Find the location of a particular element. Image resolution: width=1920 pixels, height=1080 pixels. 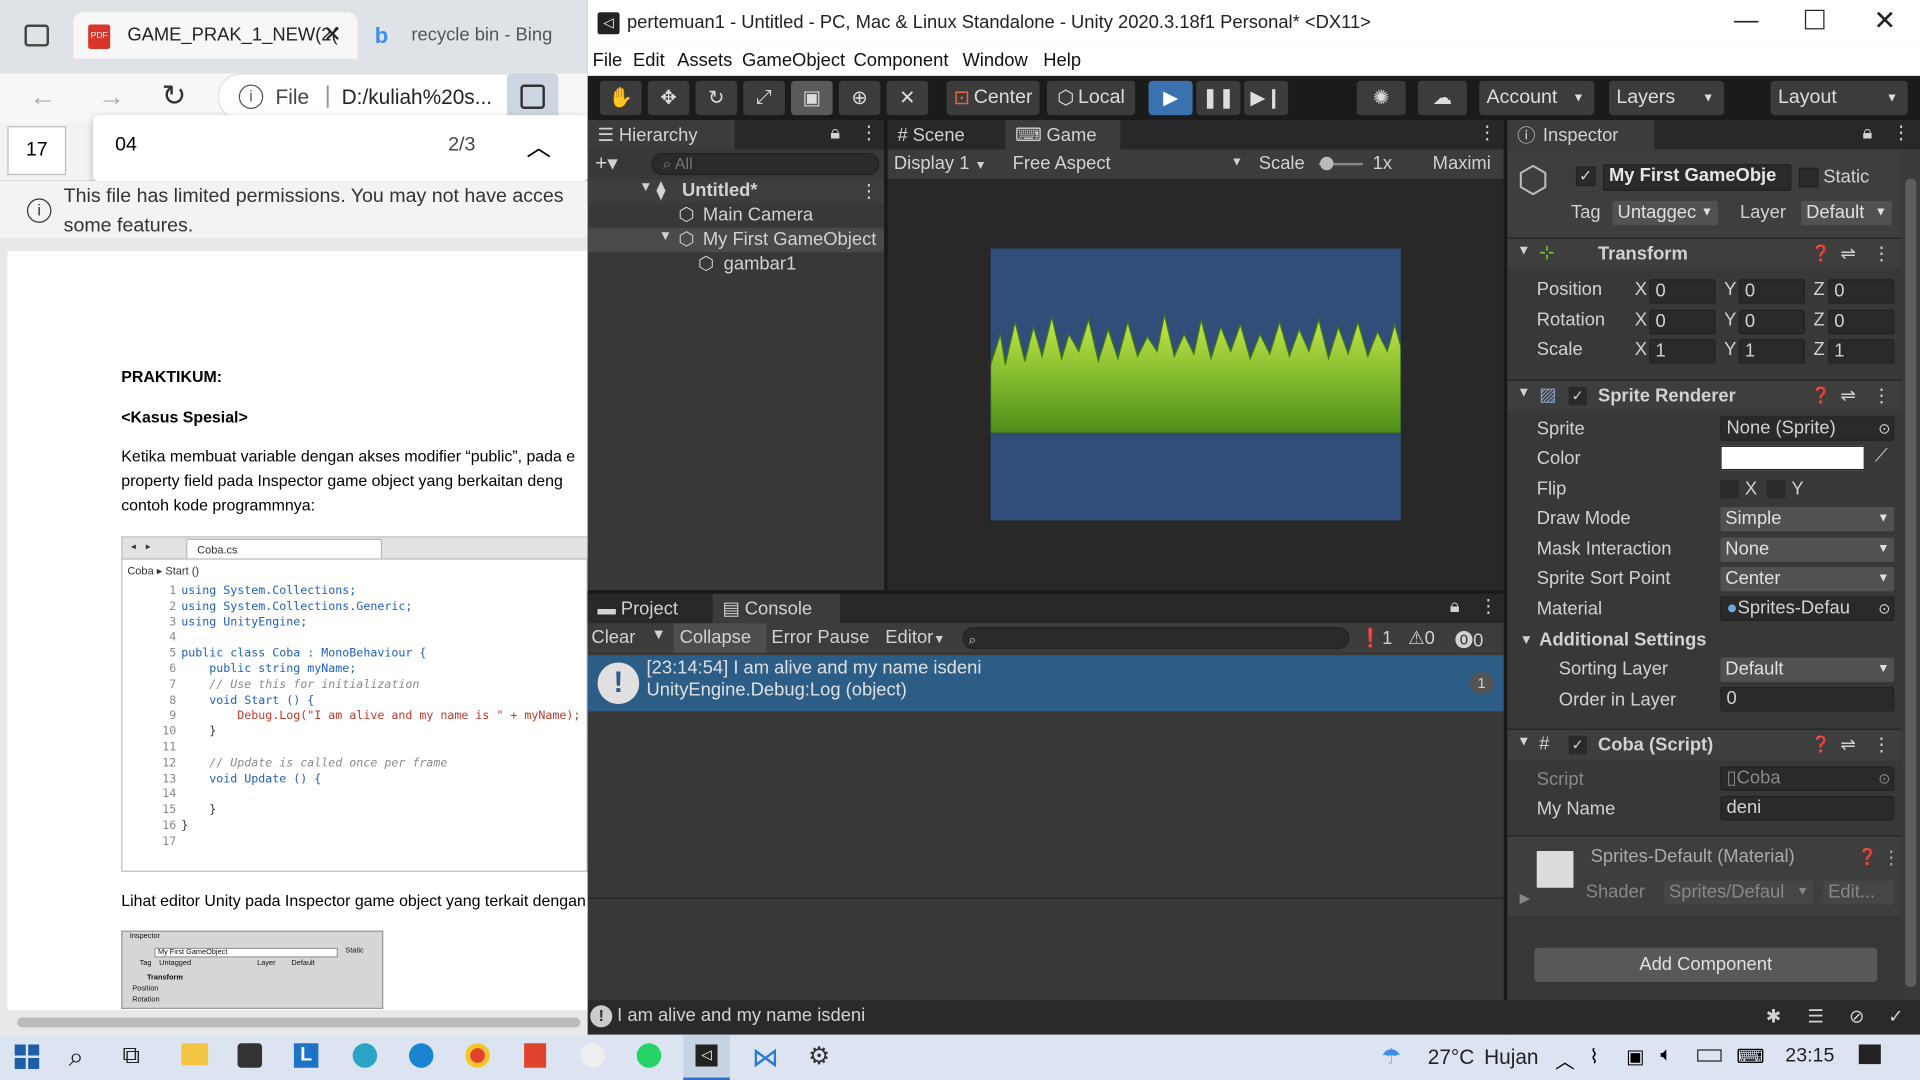

scale-tool-icon: ⤢ is located at coordinates (764, 98).